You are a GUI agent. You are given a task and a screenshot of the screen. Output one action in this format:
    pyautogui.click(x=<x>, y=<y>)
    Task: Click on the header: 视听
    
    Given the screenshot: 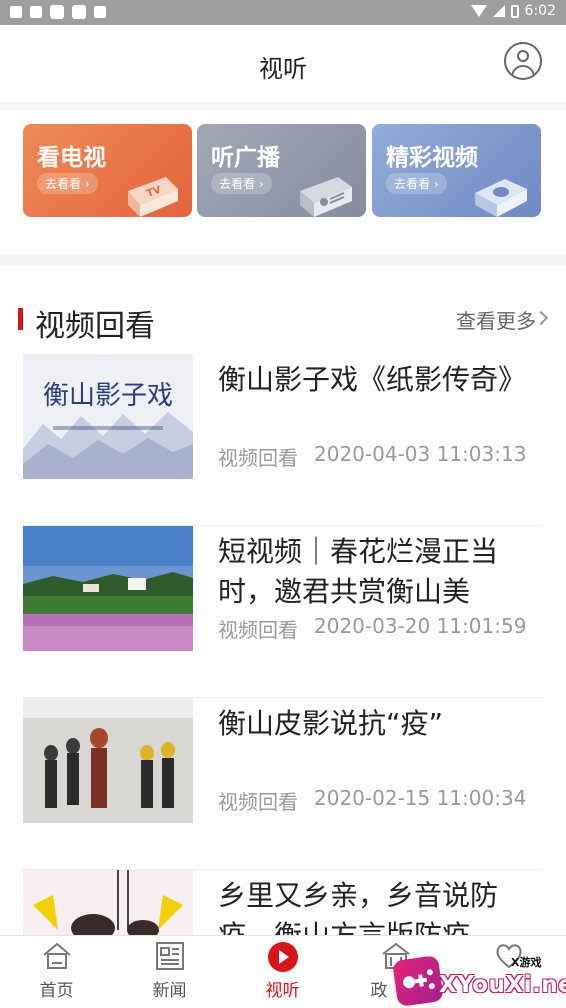 What is the action you would take?
    pyautogui.click(x=283, y=63)
    